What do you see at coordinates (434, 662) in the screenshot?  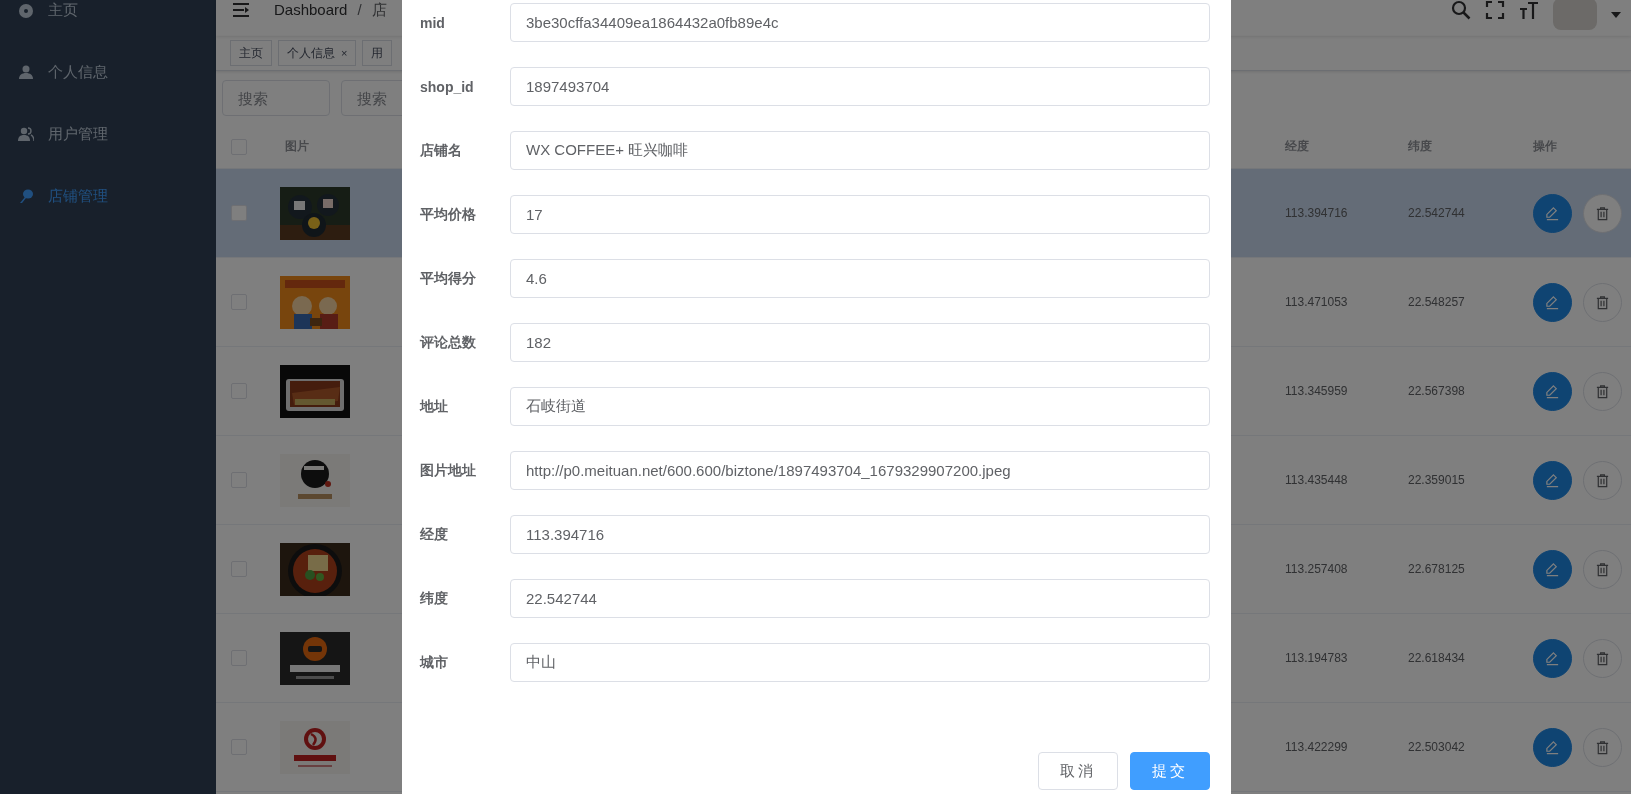 I see `field-label: 城市` at bounding box center [434, 662].